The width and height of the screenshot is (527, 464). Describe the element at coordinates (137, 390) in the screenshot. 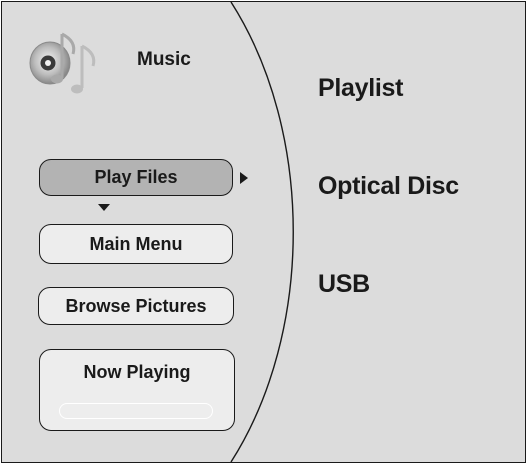

I see `now-playing-panel: Now Playing` at that location.